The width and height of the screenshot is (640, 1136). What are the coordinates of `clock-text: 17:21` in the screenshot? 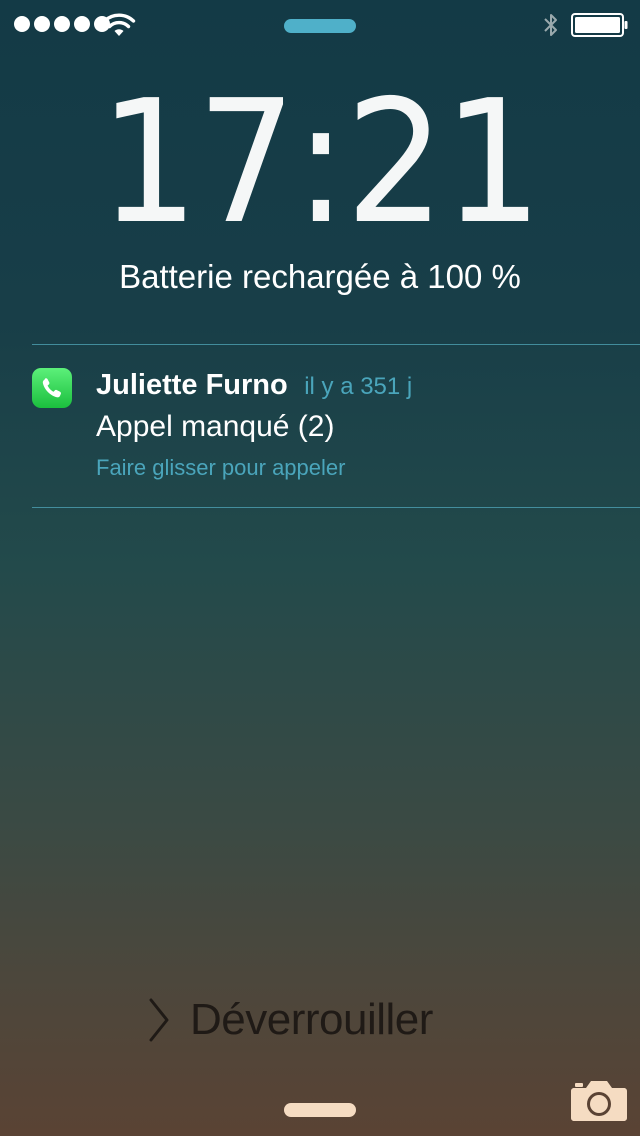 It's located at (320, 163).